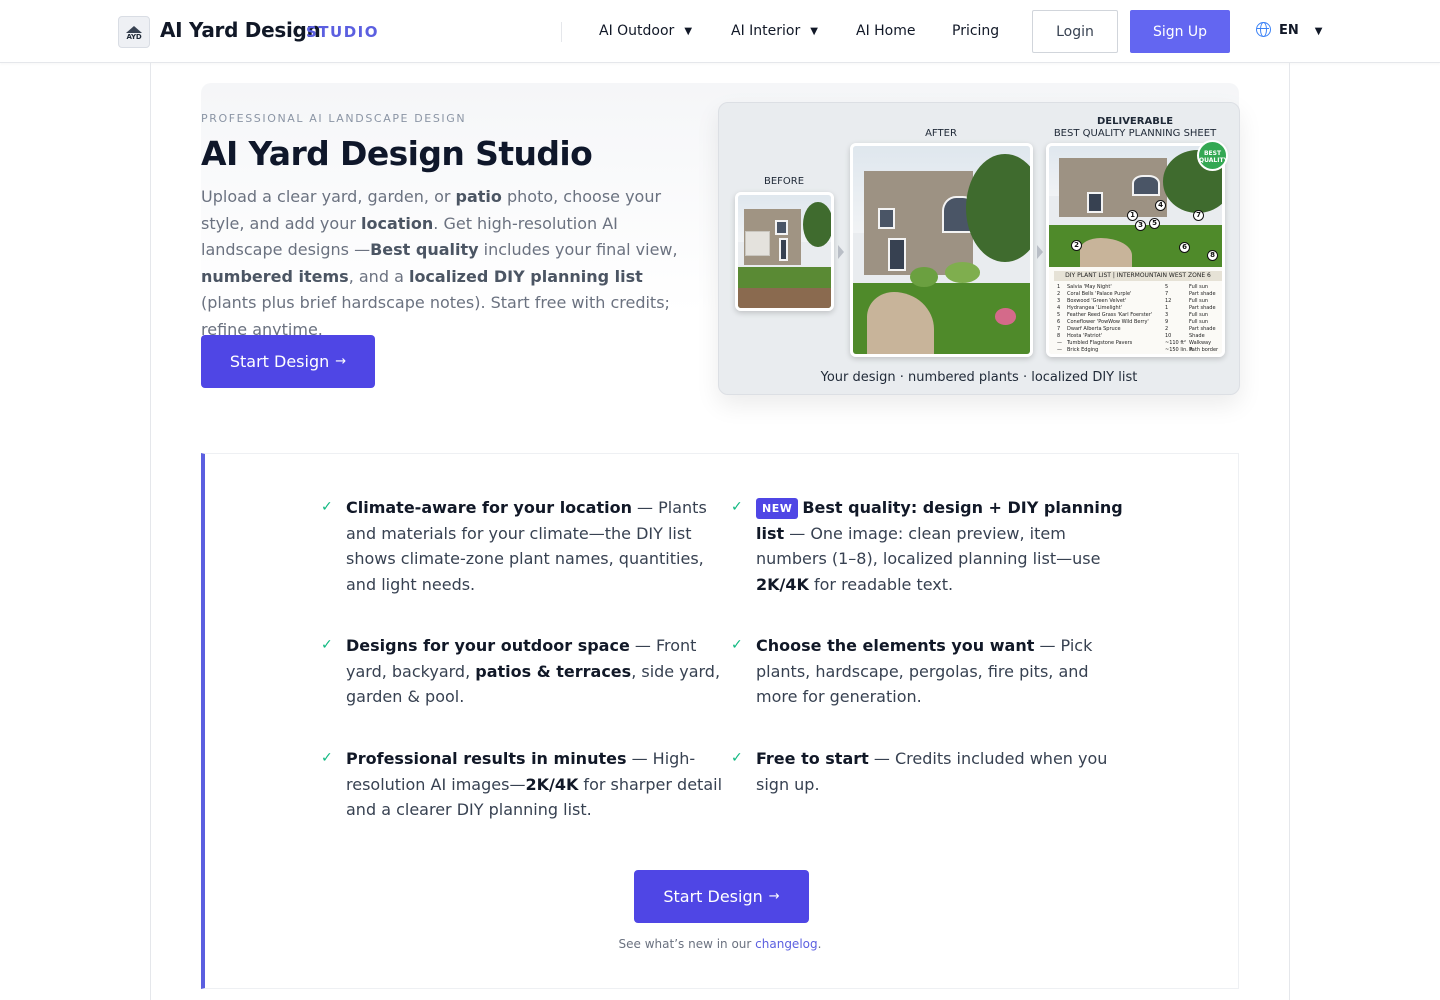 The image size is (1440, 1000). I want to click on planning-list-cell: 9, so click(1167, 321).